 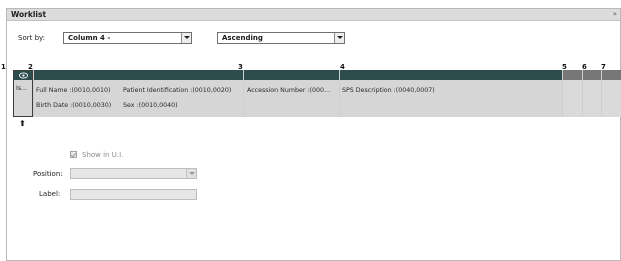 I want to click on sort-by-label: Sort by:, so click(x=32, y=38).